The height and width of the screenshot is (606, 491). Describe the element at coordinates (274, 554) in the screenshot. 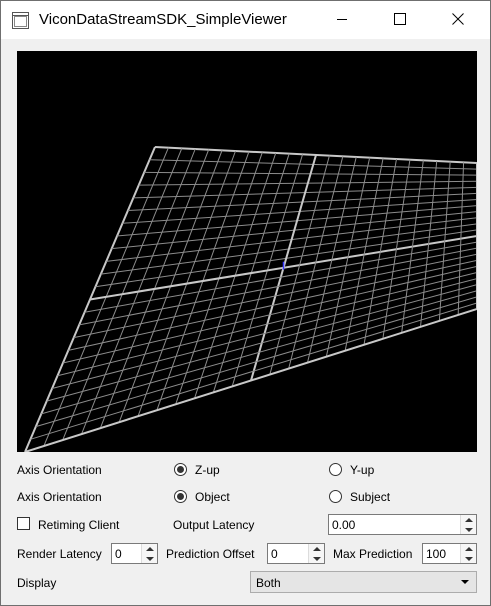

I see `prediction-offset-value: 0` at that location.